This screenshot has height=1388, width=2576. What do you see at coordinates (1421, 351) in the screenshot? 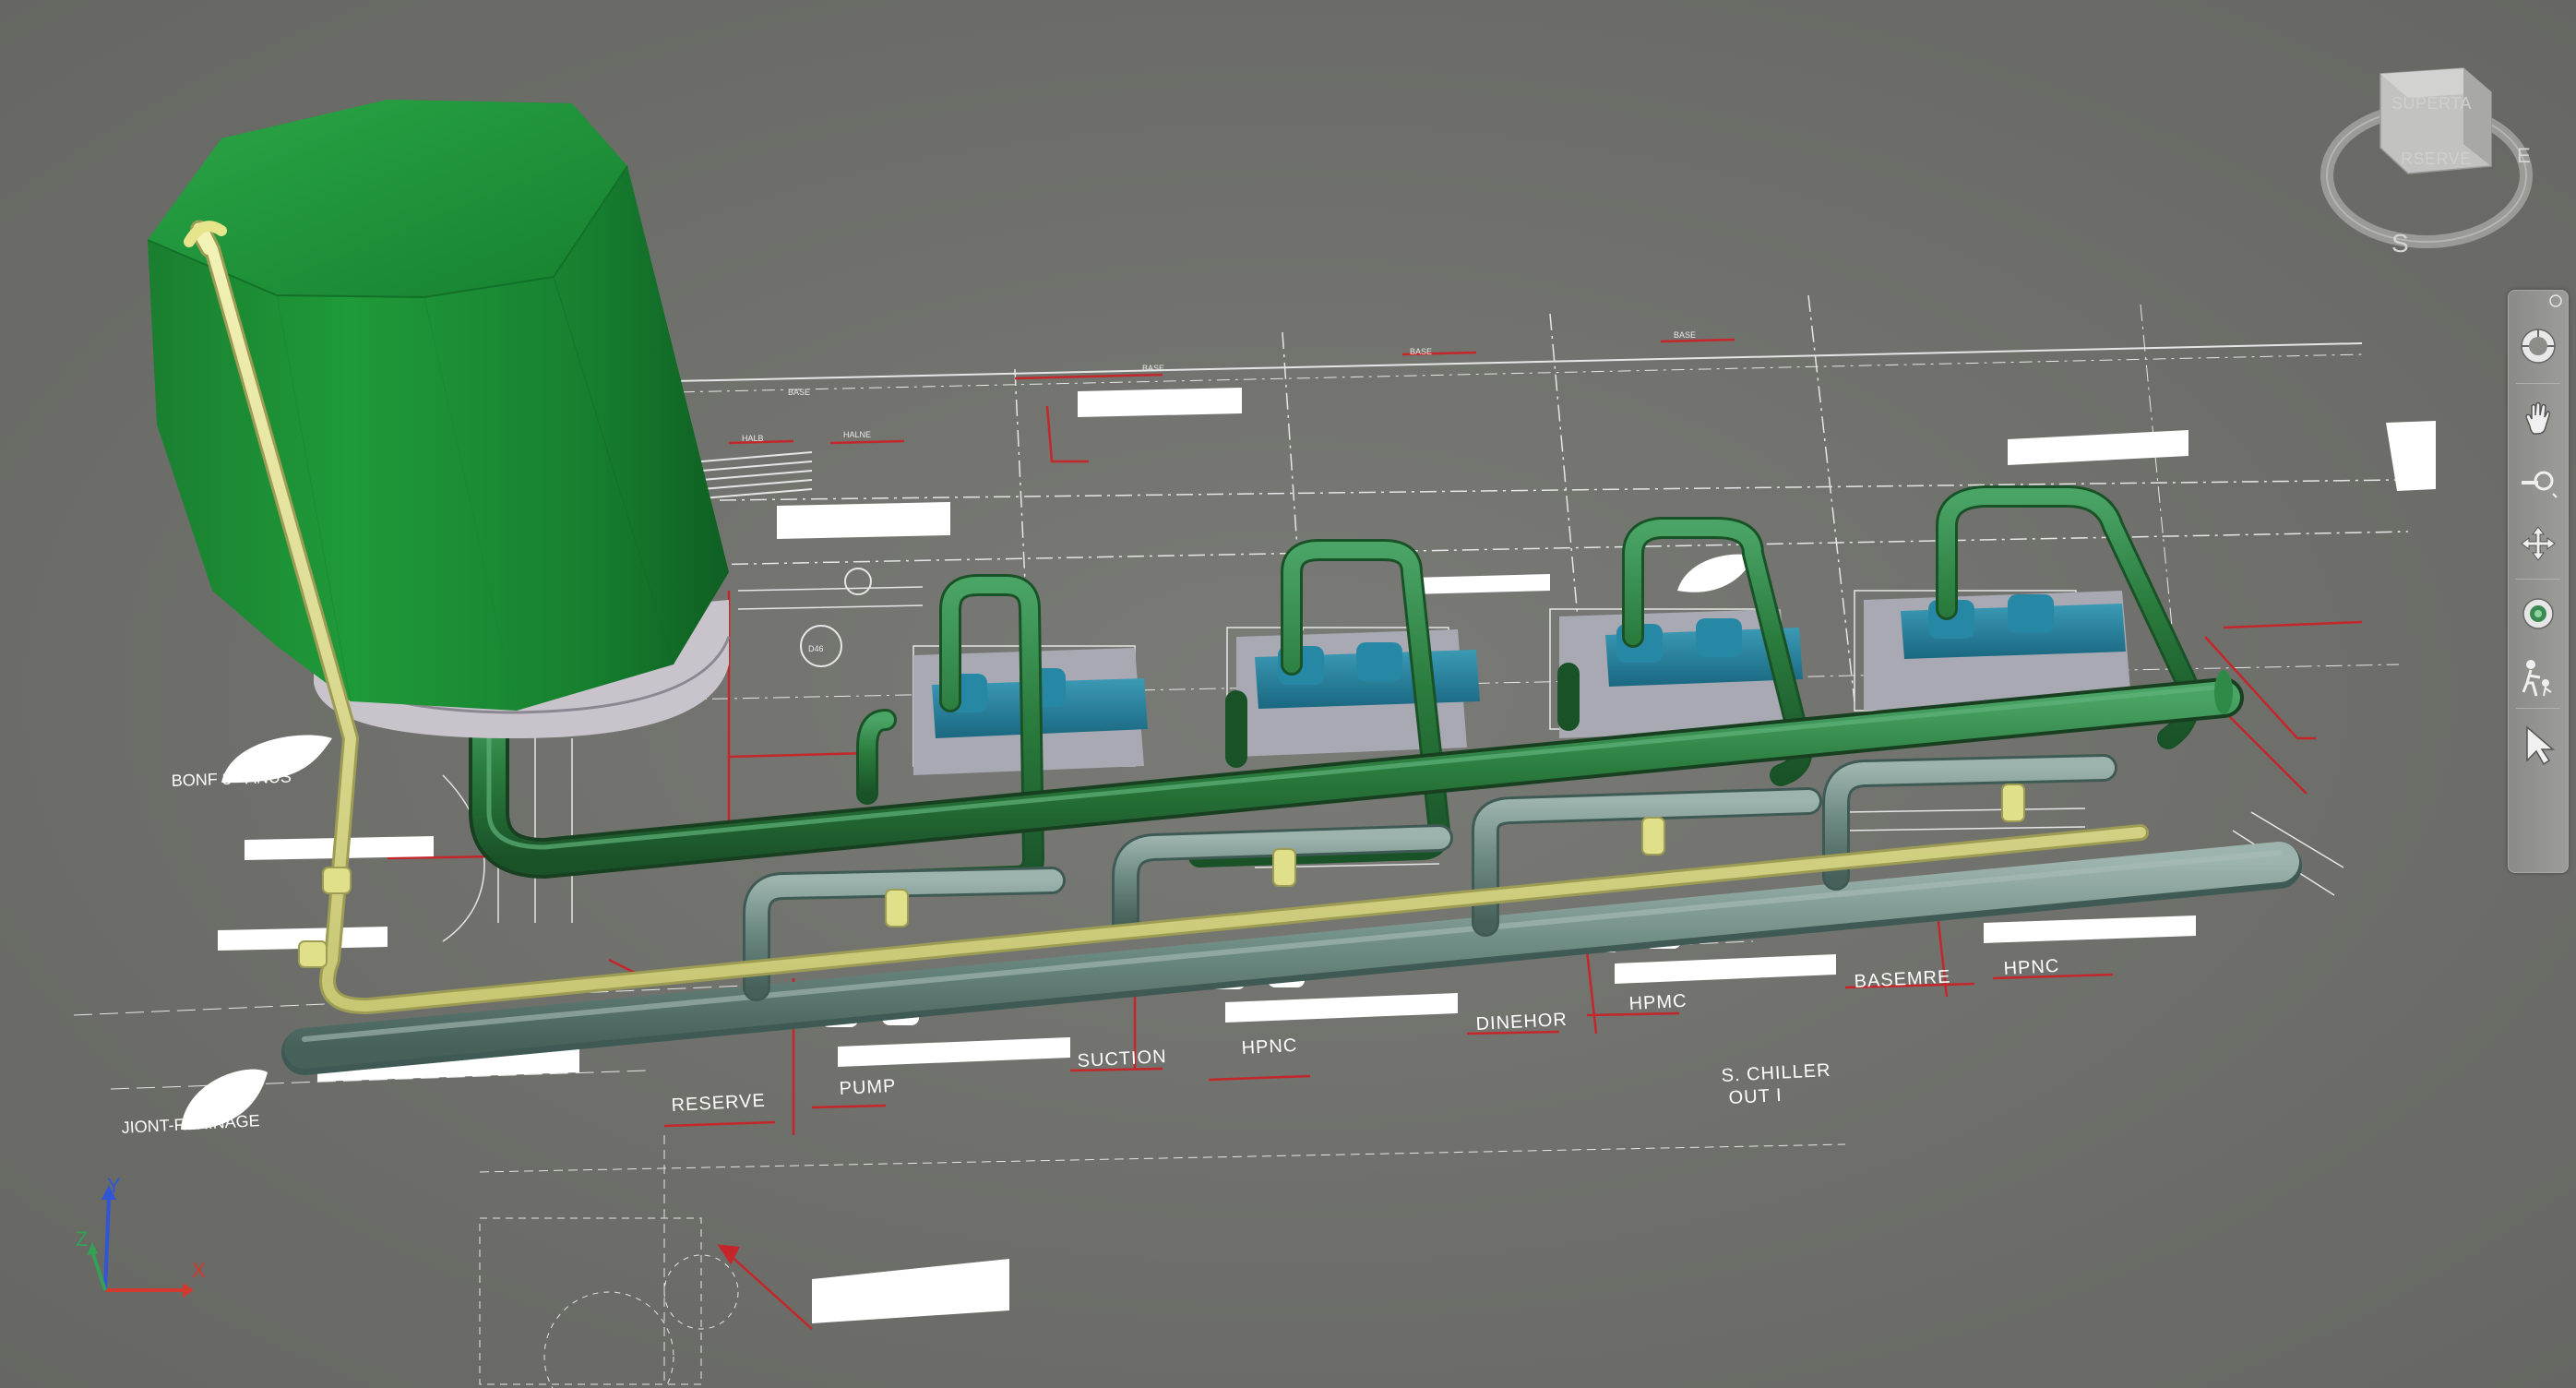
I see `label-base-3: BASE` at bounding box center [1421, 351].